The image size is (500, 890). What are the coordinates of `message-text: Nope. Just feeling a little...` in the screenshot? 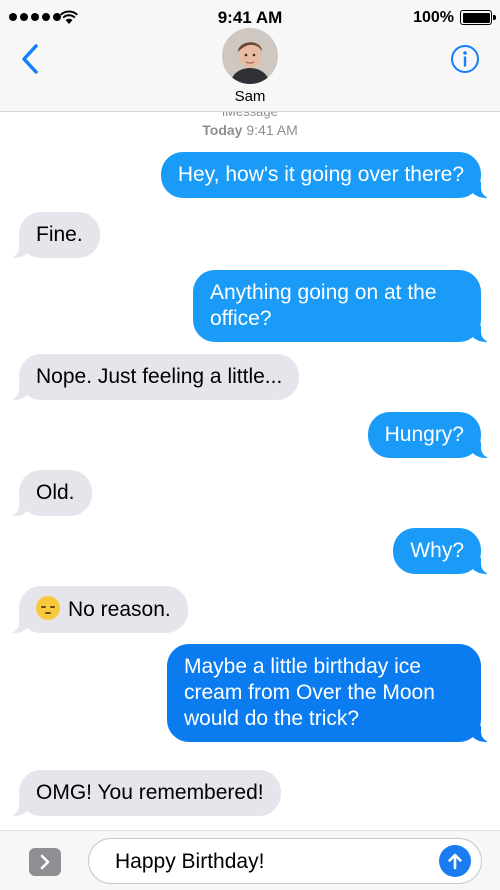 It's located at (159, 376).